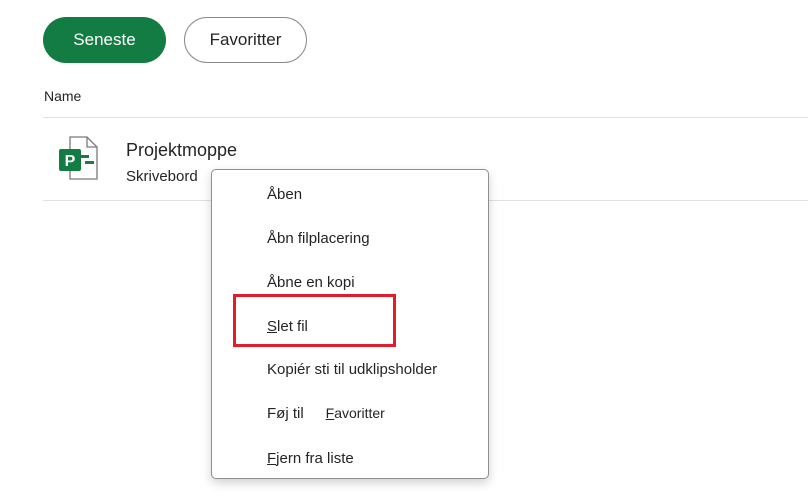  I want to click on tab-favorites: Favoritter, so click(245, 40).